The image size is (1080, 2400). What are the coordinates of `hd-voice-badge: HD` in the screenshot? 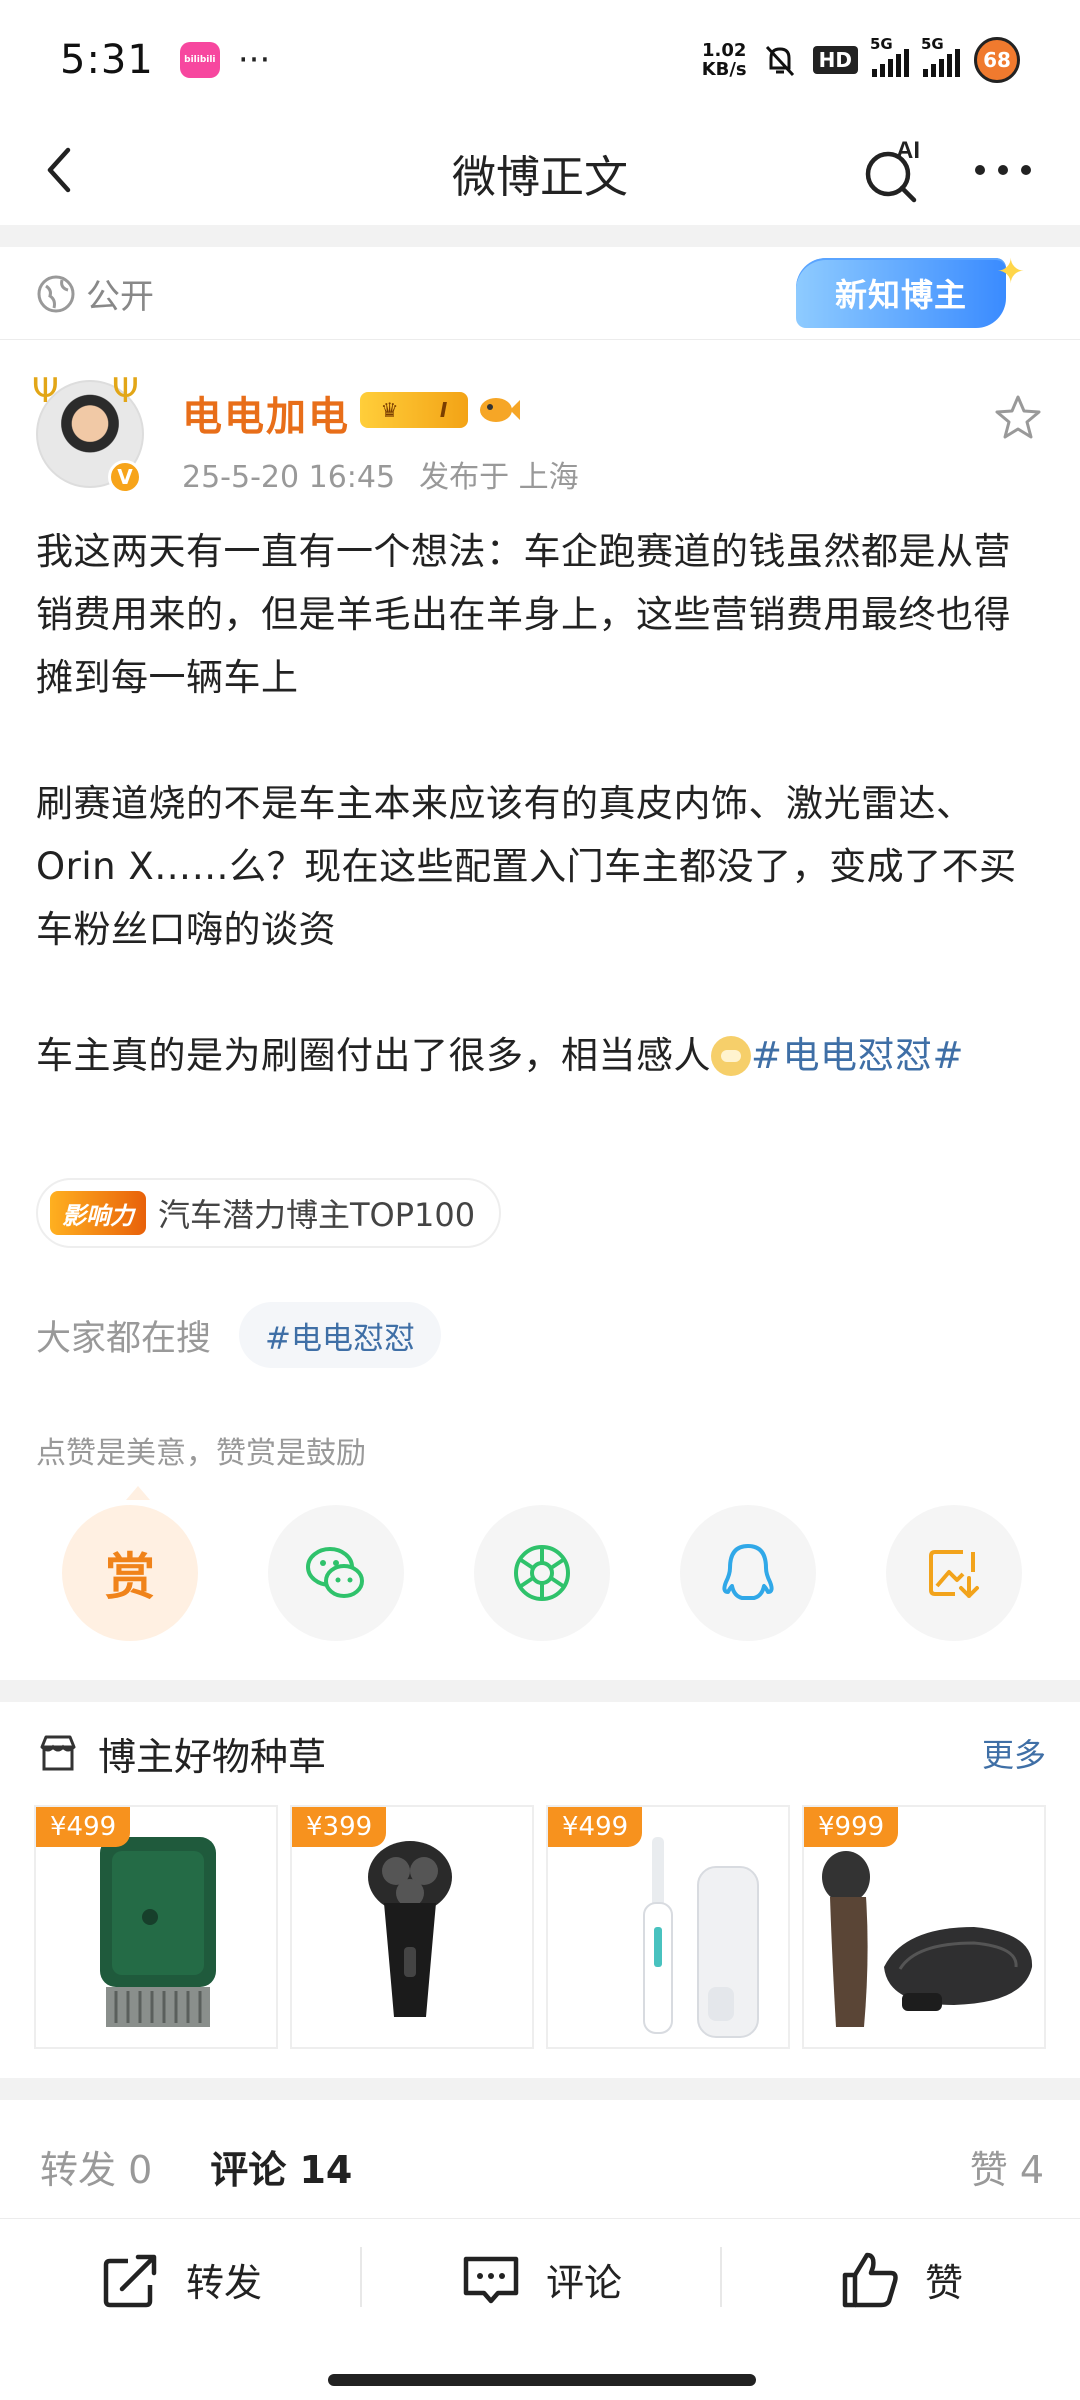 It's located at (835, 60).